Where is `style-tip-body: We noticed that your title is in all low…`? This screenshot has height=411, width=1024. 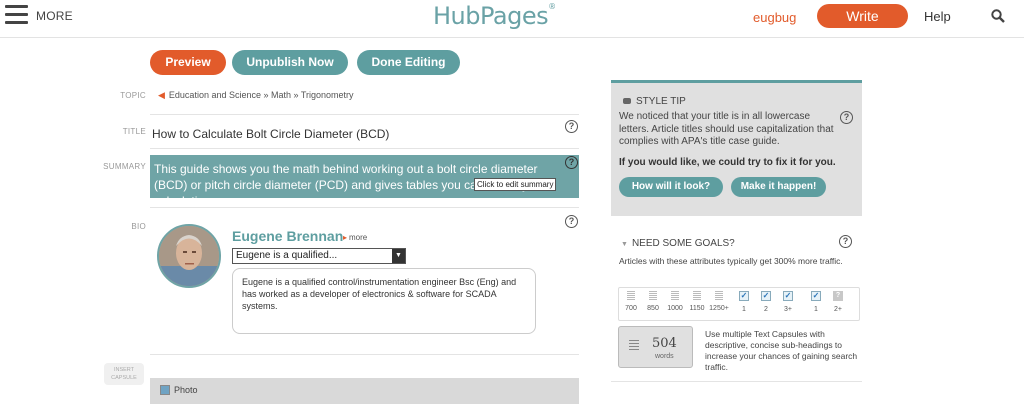
style-tip-body: We noticed that your title is in all low… is located at coordinates (726, 129).